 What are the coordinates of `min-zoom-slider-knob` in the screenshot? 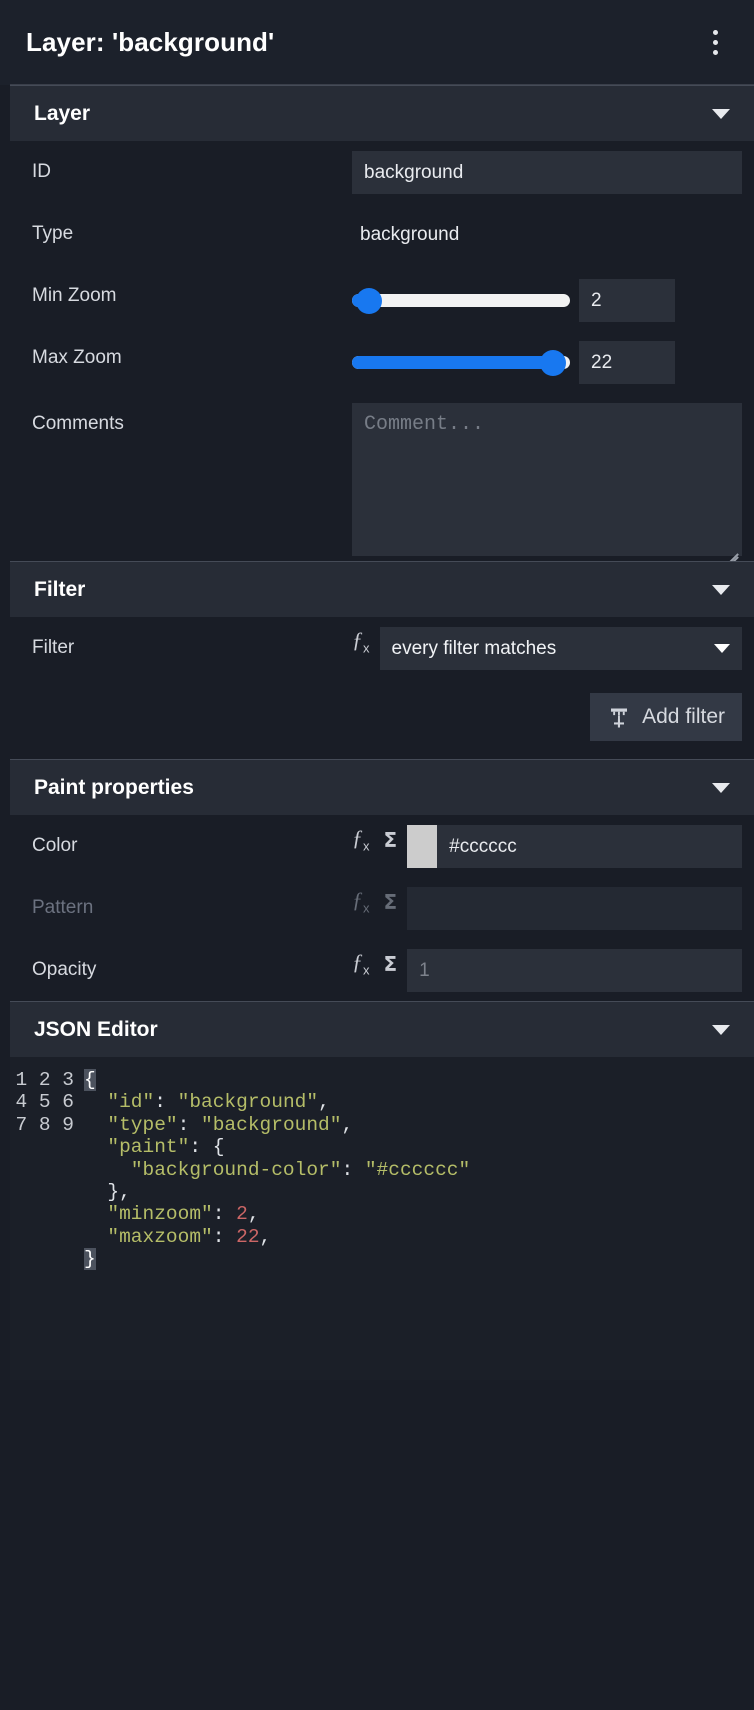 It's located at (369, 300).